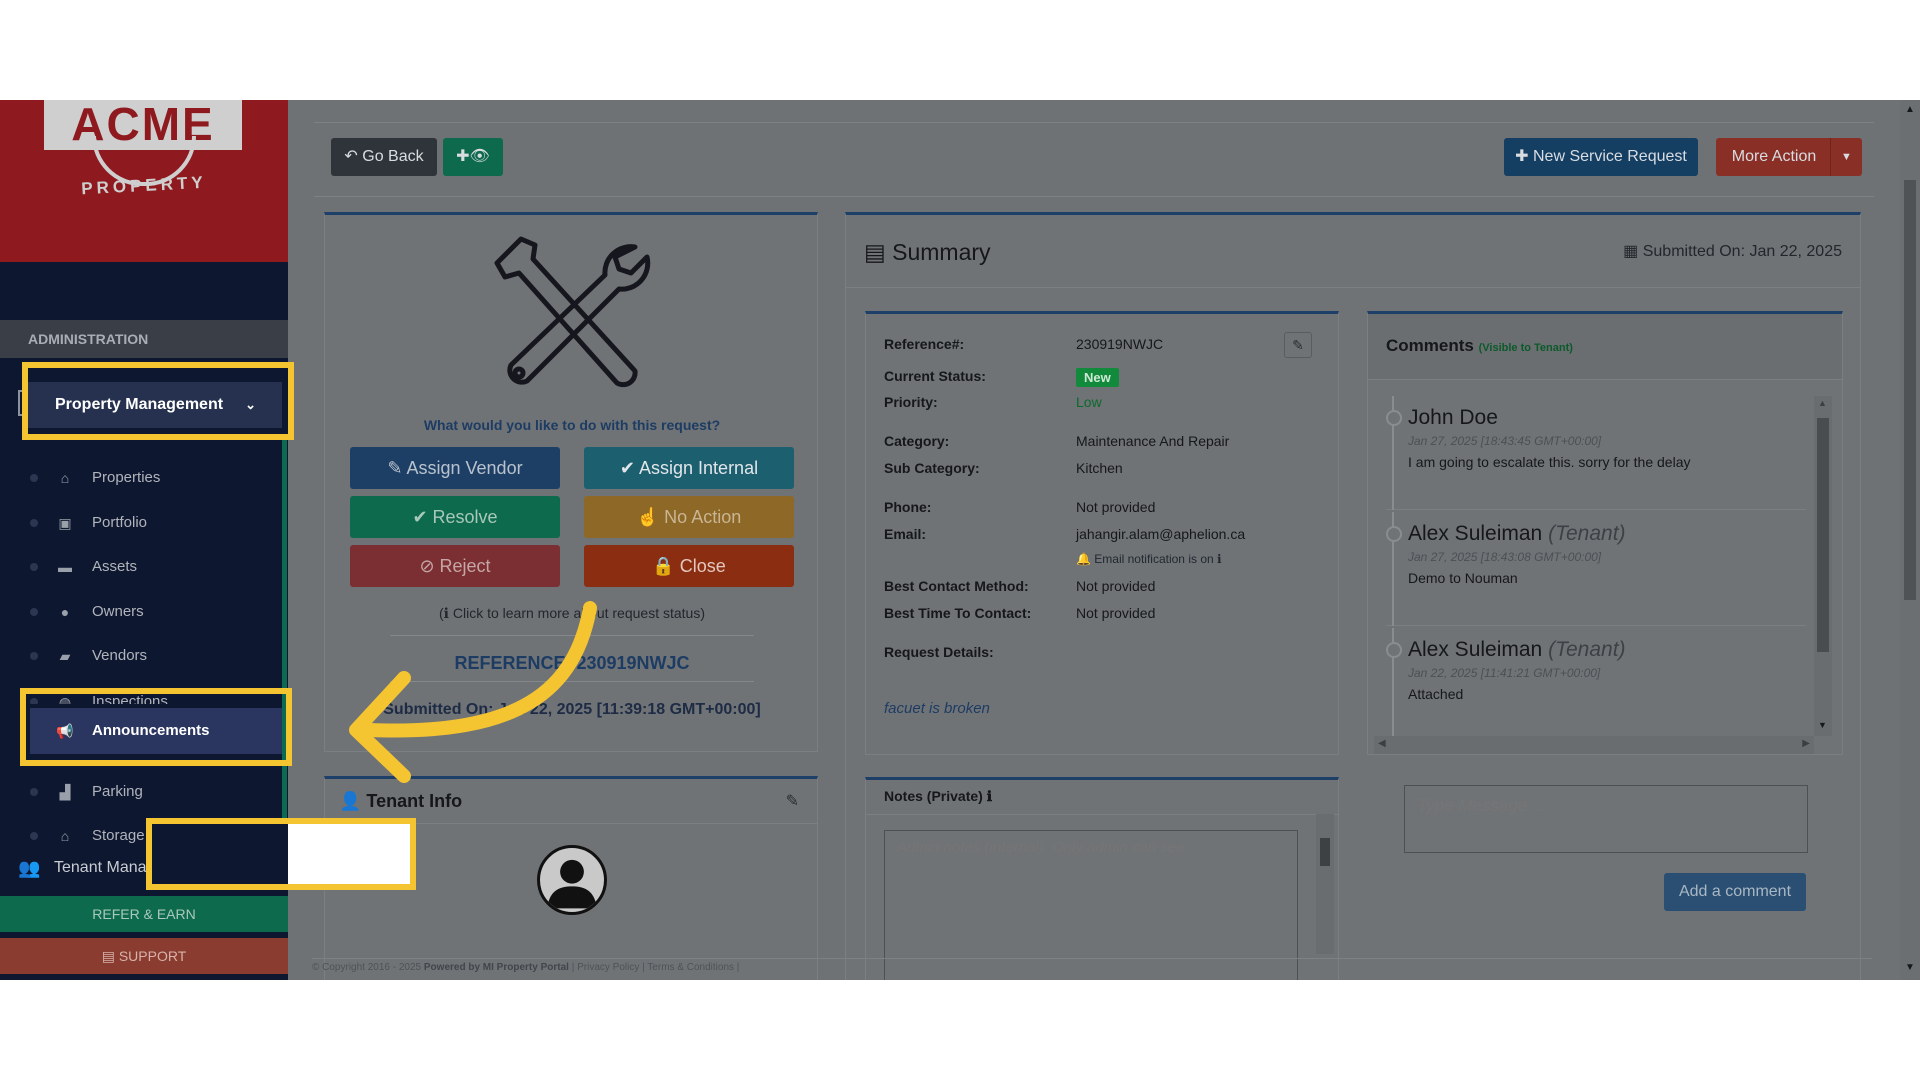  What do you see at coordinates (118, 611) in the screenshot?
I see `sidebar-item-label: Owners` at bounding box center [118, 611].